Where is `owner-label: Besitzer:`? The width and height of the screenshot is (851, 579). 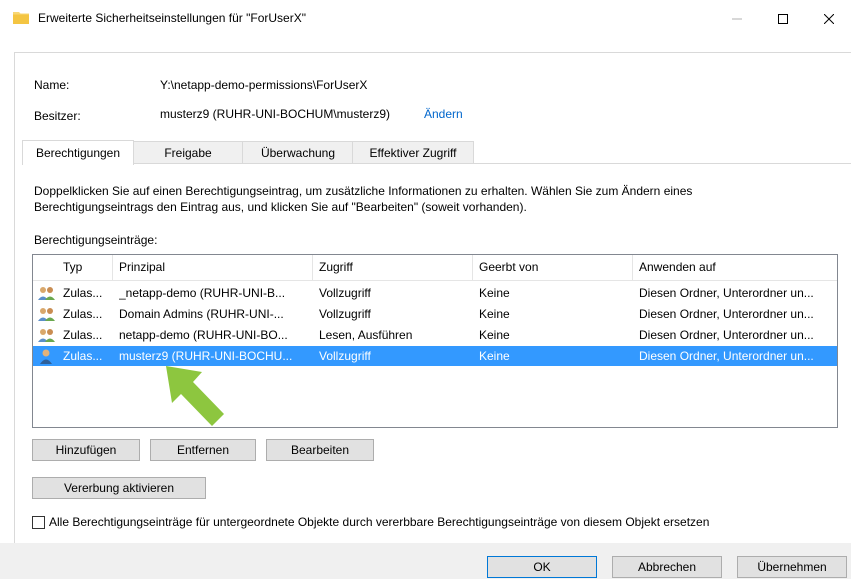
owner-label: Besitzer: is located at coordinates (57, 116).